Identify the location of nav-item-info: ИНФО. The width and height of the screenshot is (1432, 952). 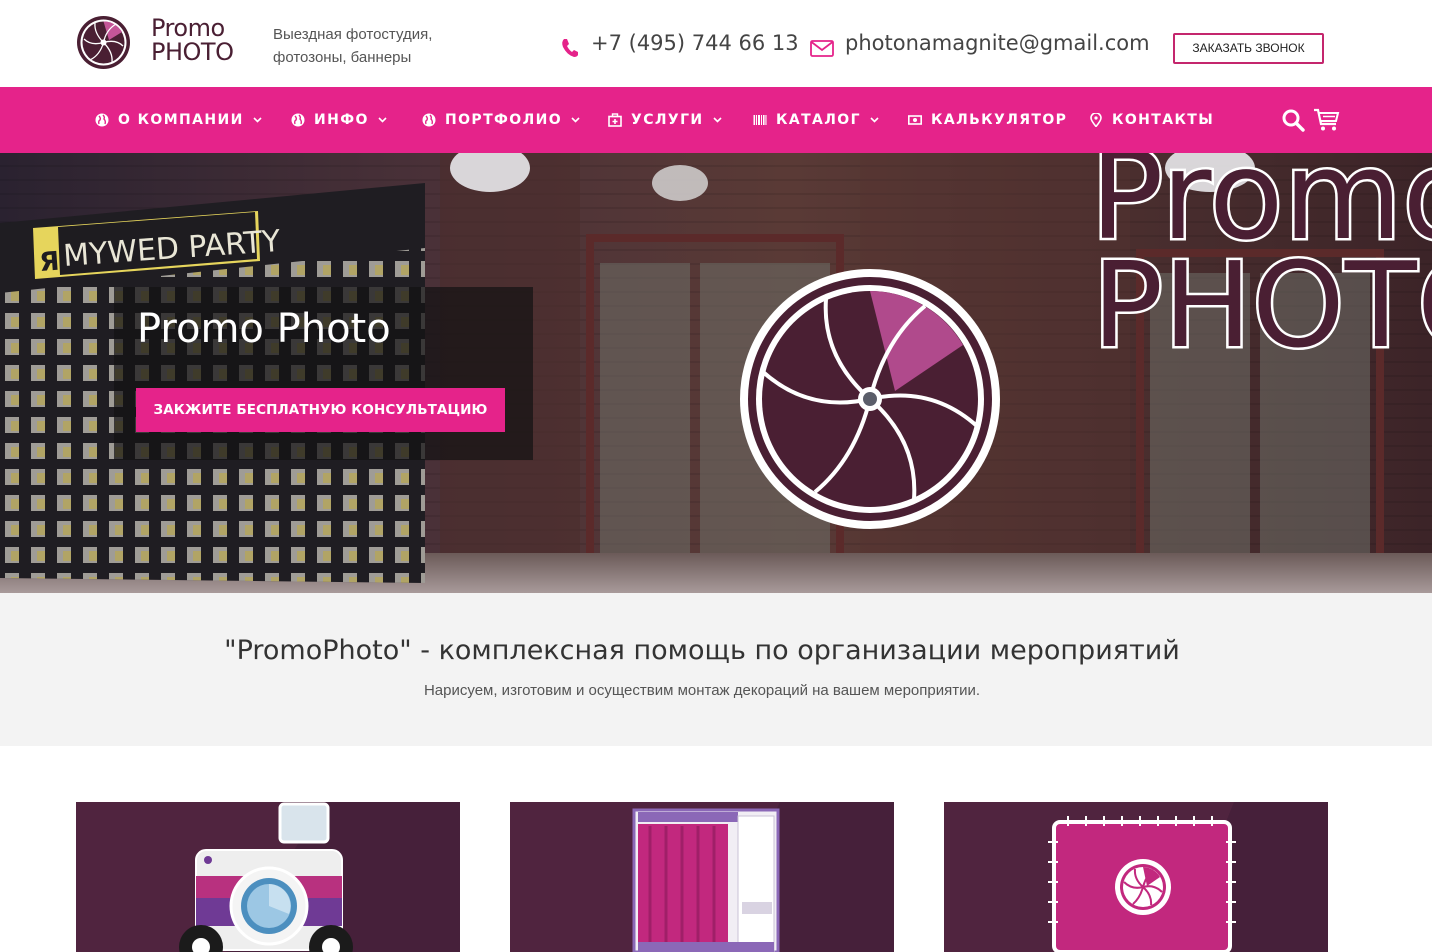
(339, 120).